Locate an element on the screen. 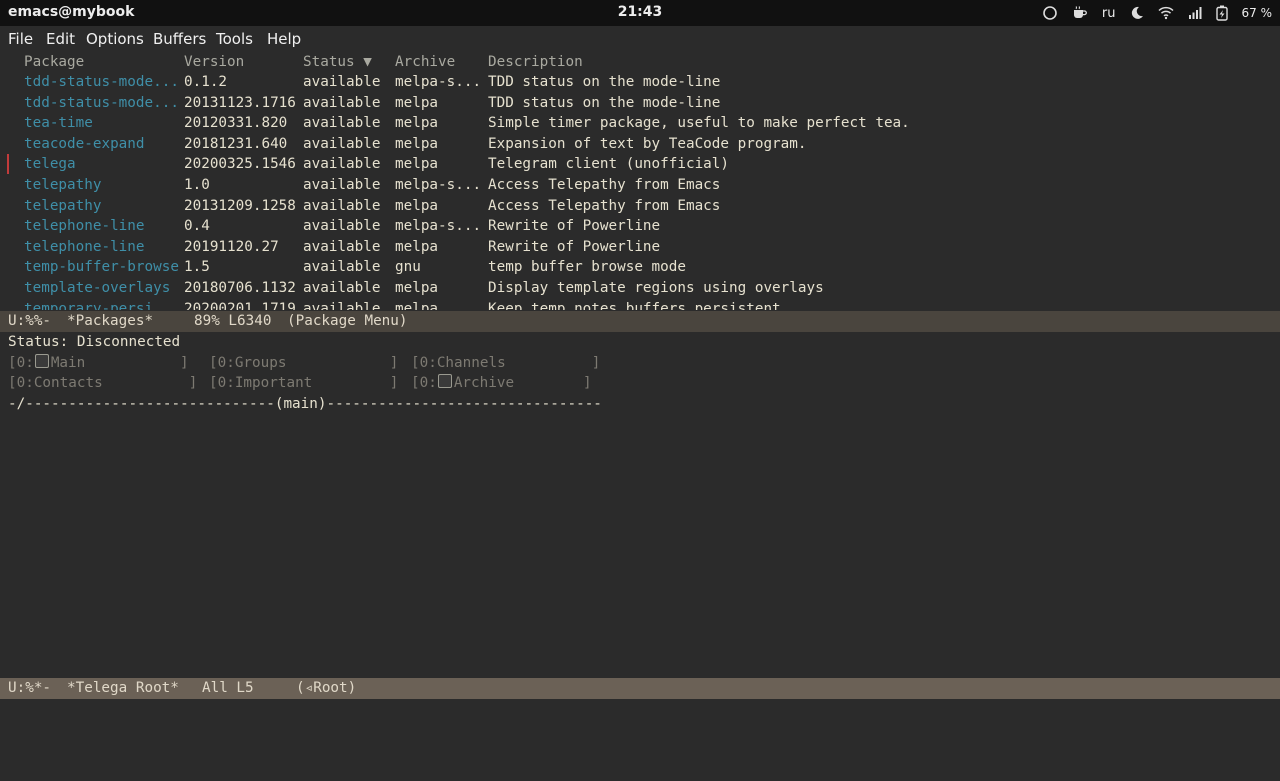 The image size is (1280, 781). telega-folder-channels: [0:Channels ] is located at coordinates (505, 363).